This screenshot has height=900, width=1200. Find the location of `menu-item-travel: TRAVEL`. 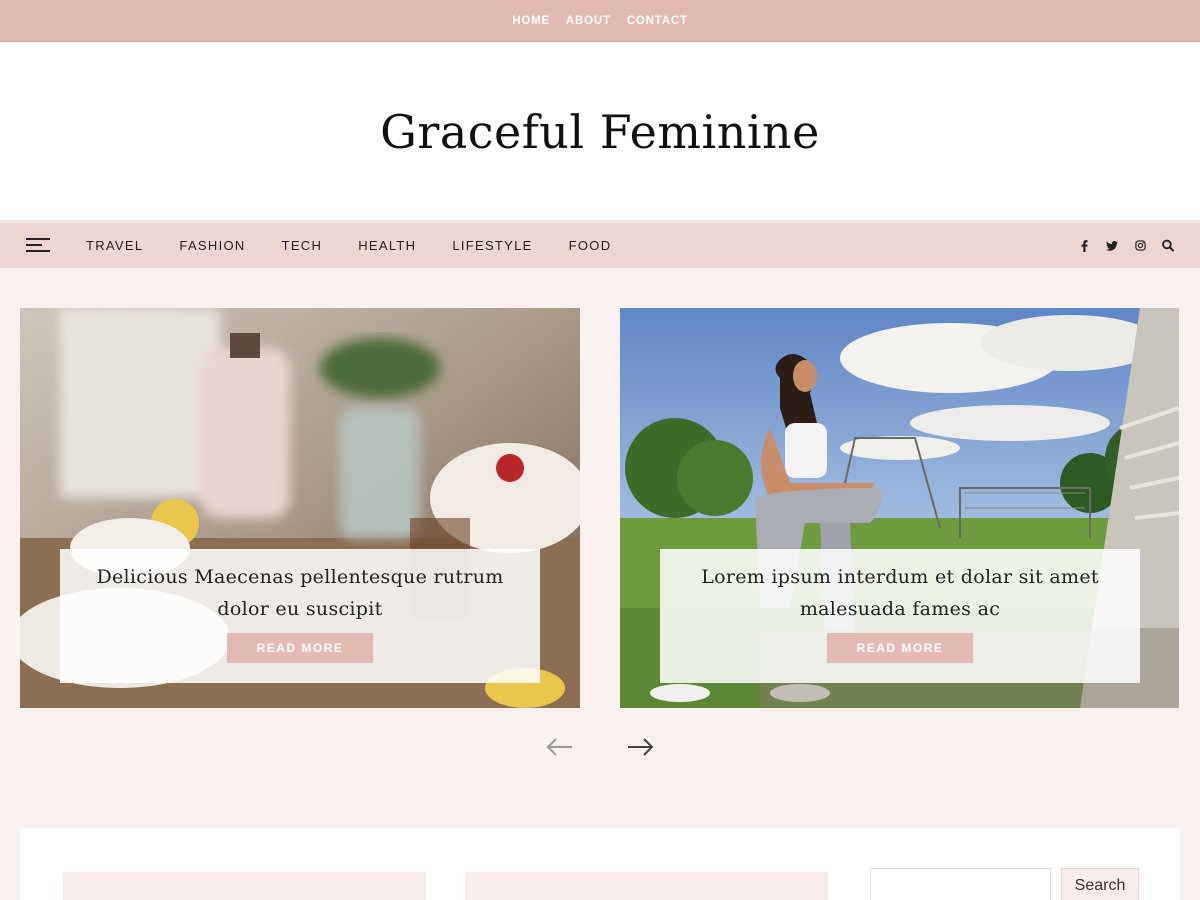

menu-item-travel: TRAVEL is located at coordinates (114, 245).